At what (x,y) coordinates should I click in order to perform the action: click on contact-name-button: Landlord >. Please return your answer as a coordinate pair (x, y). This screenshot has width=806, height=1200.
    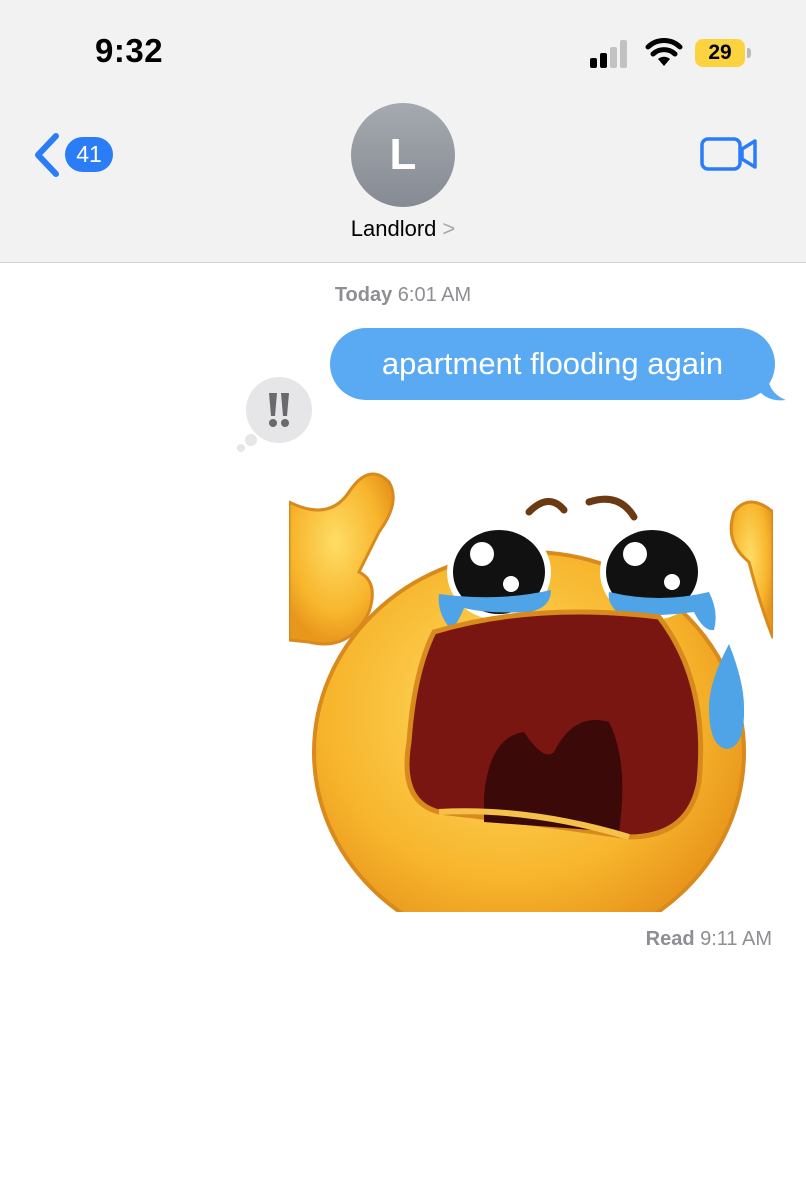
    Looking at the image, I should click on (403, 229).